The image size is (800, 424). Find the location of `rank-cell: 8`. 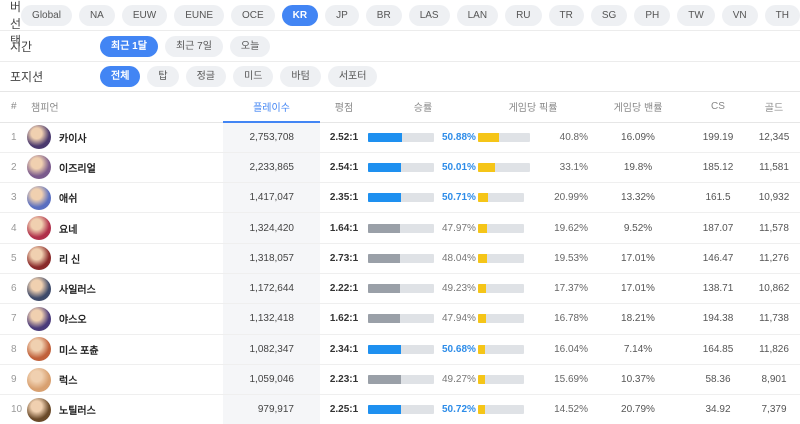

rank-cell: 8 is located at coordinates (13, 349).